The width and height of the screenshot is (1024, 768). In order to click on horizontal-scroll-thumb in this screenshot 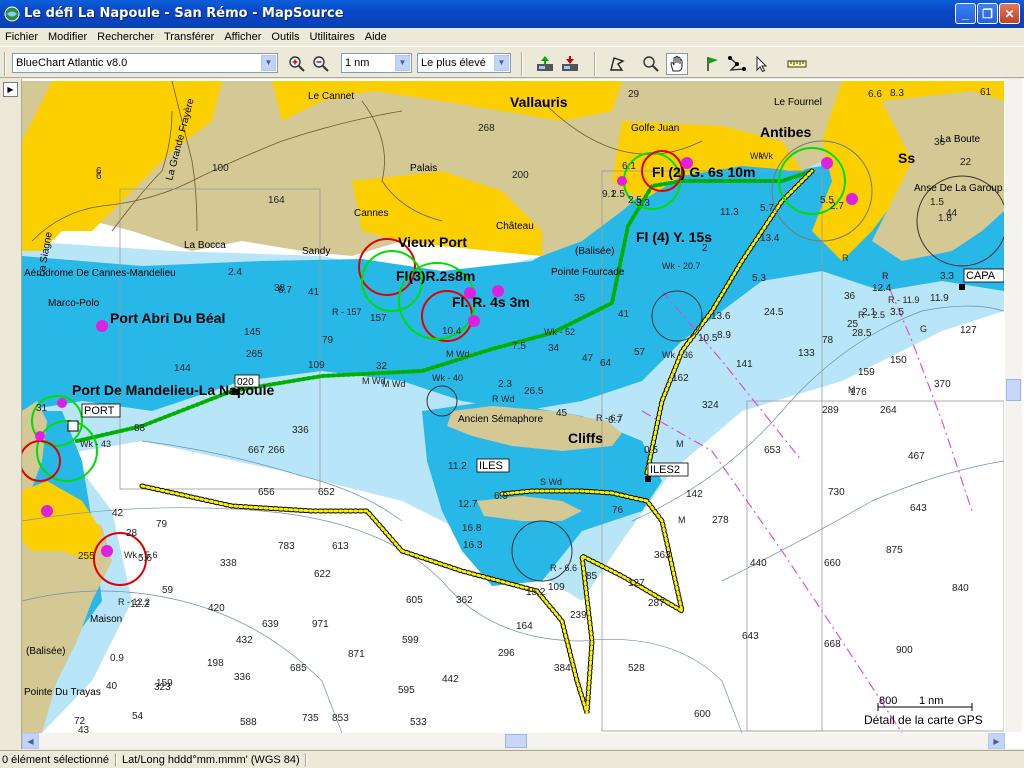, I will do `click(516, 741)`.